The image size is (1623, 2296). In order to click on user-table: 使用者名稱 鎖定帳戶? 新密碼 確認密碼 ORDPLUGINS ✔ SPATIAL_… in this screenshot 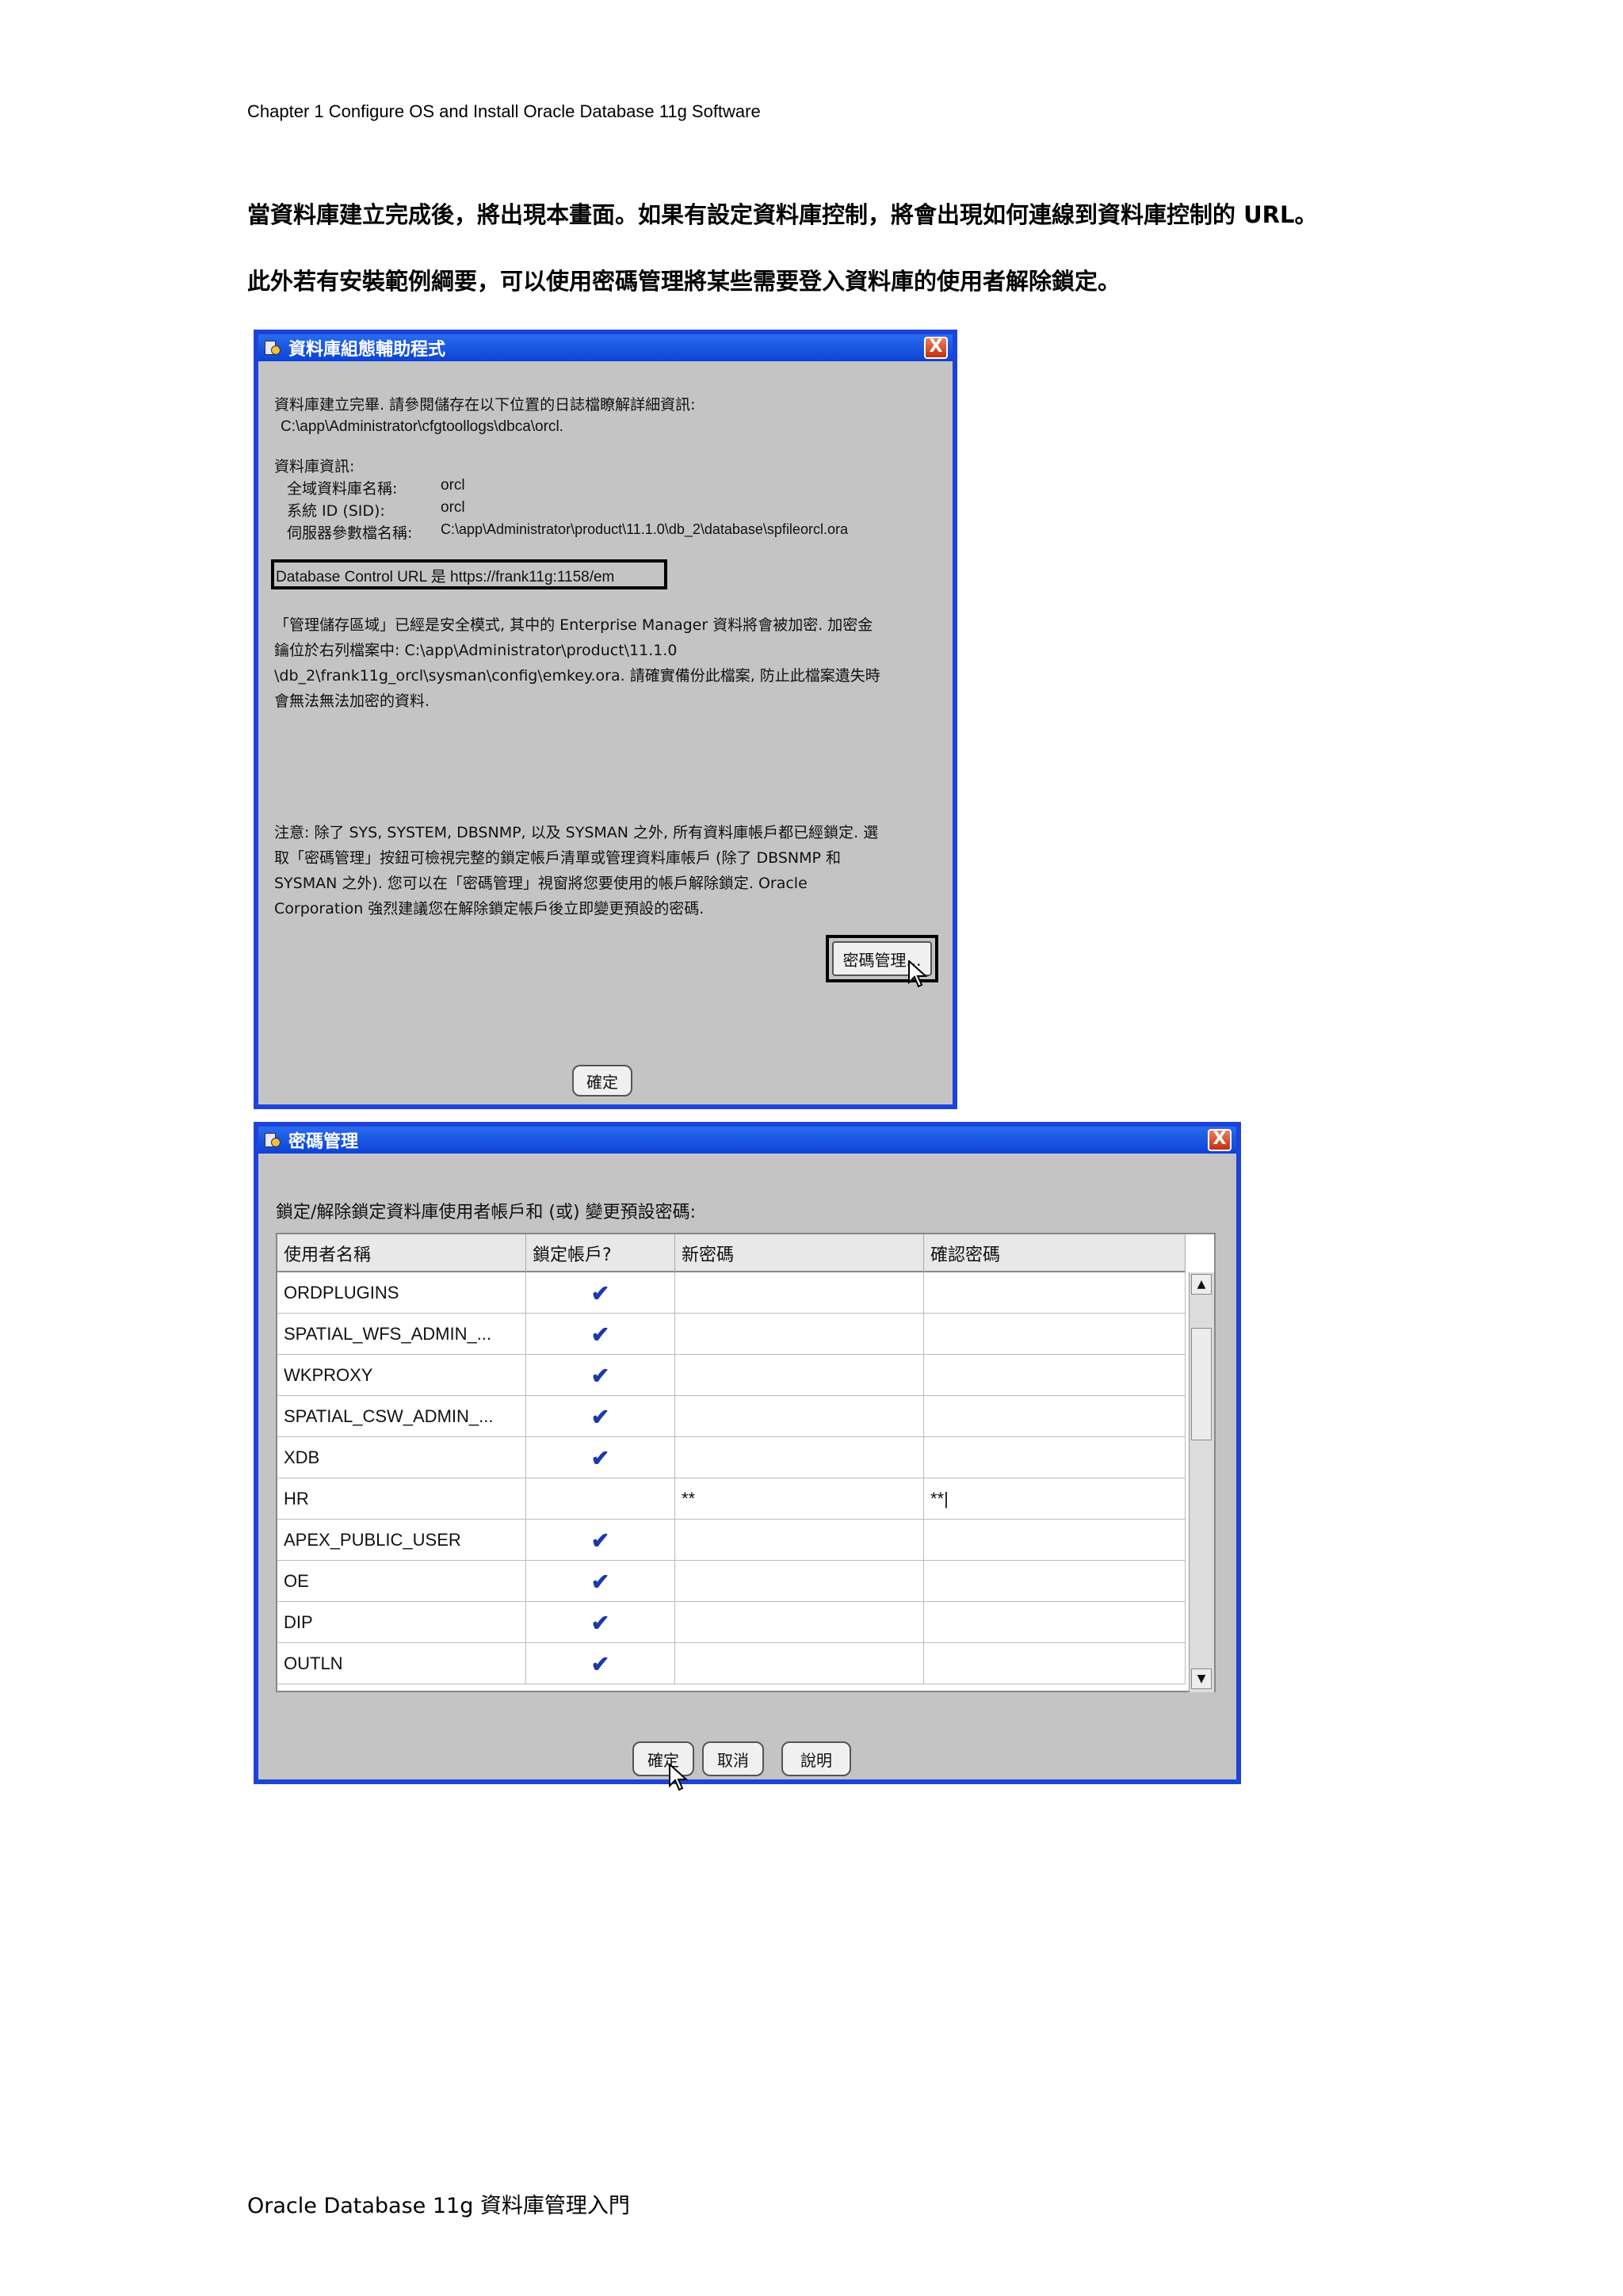, I will do `click(746, 1462)`.